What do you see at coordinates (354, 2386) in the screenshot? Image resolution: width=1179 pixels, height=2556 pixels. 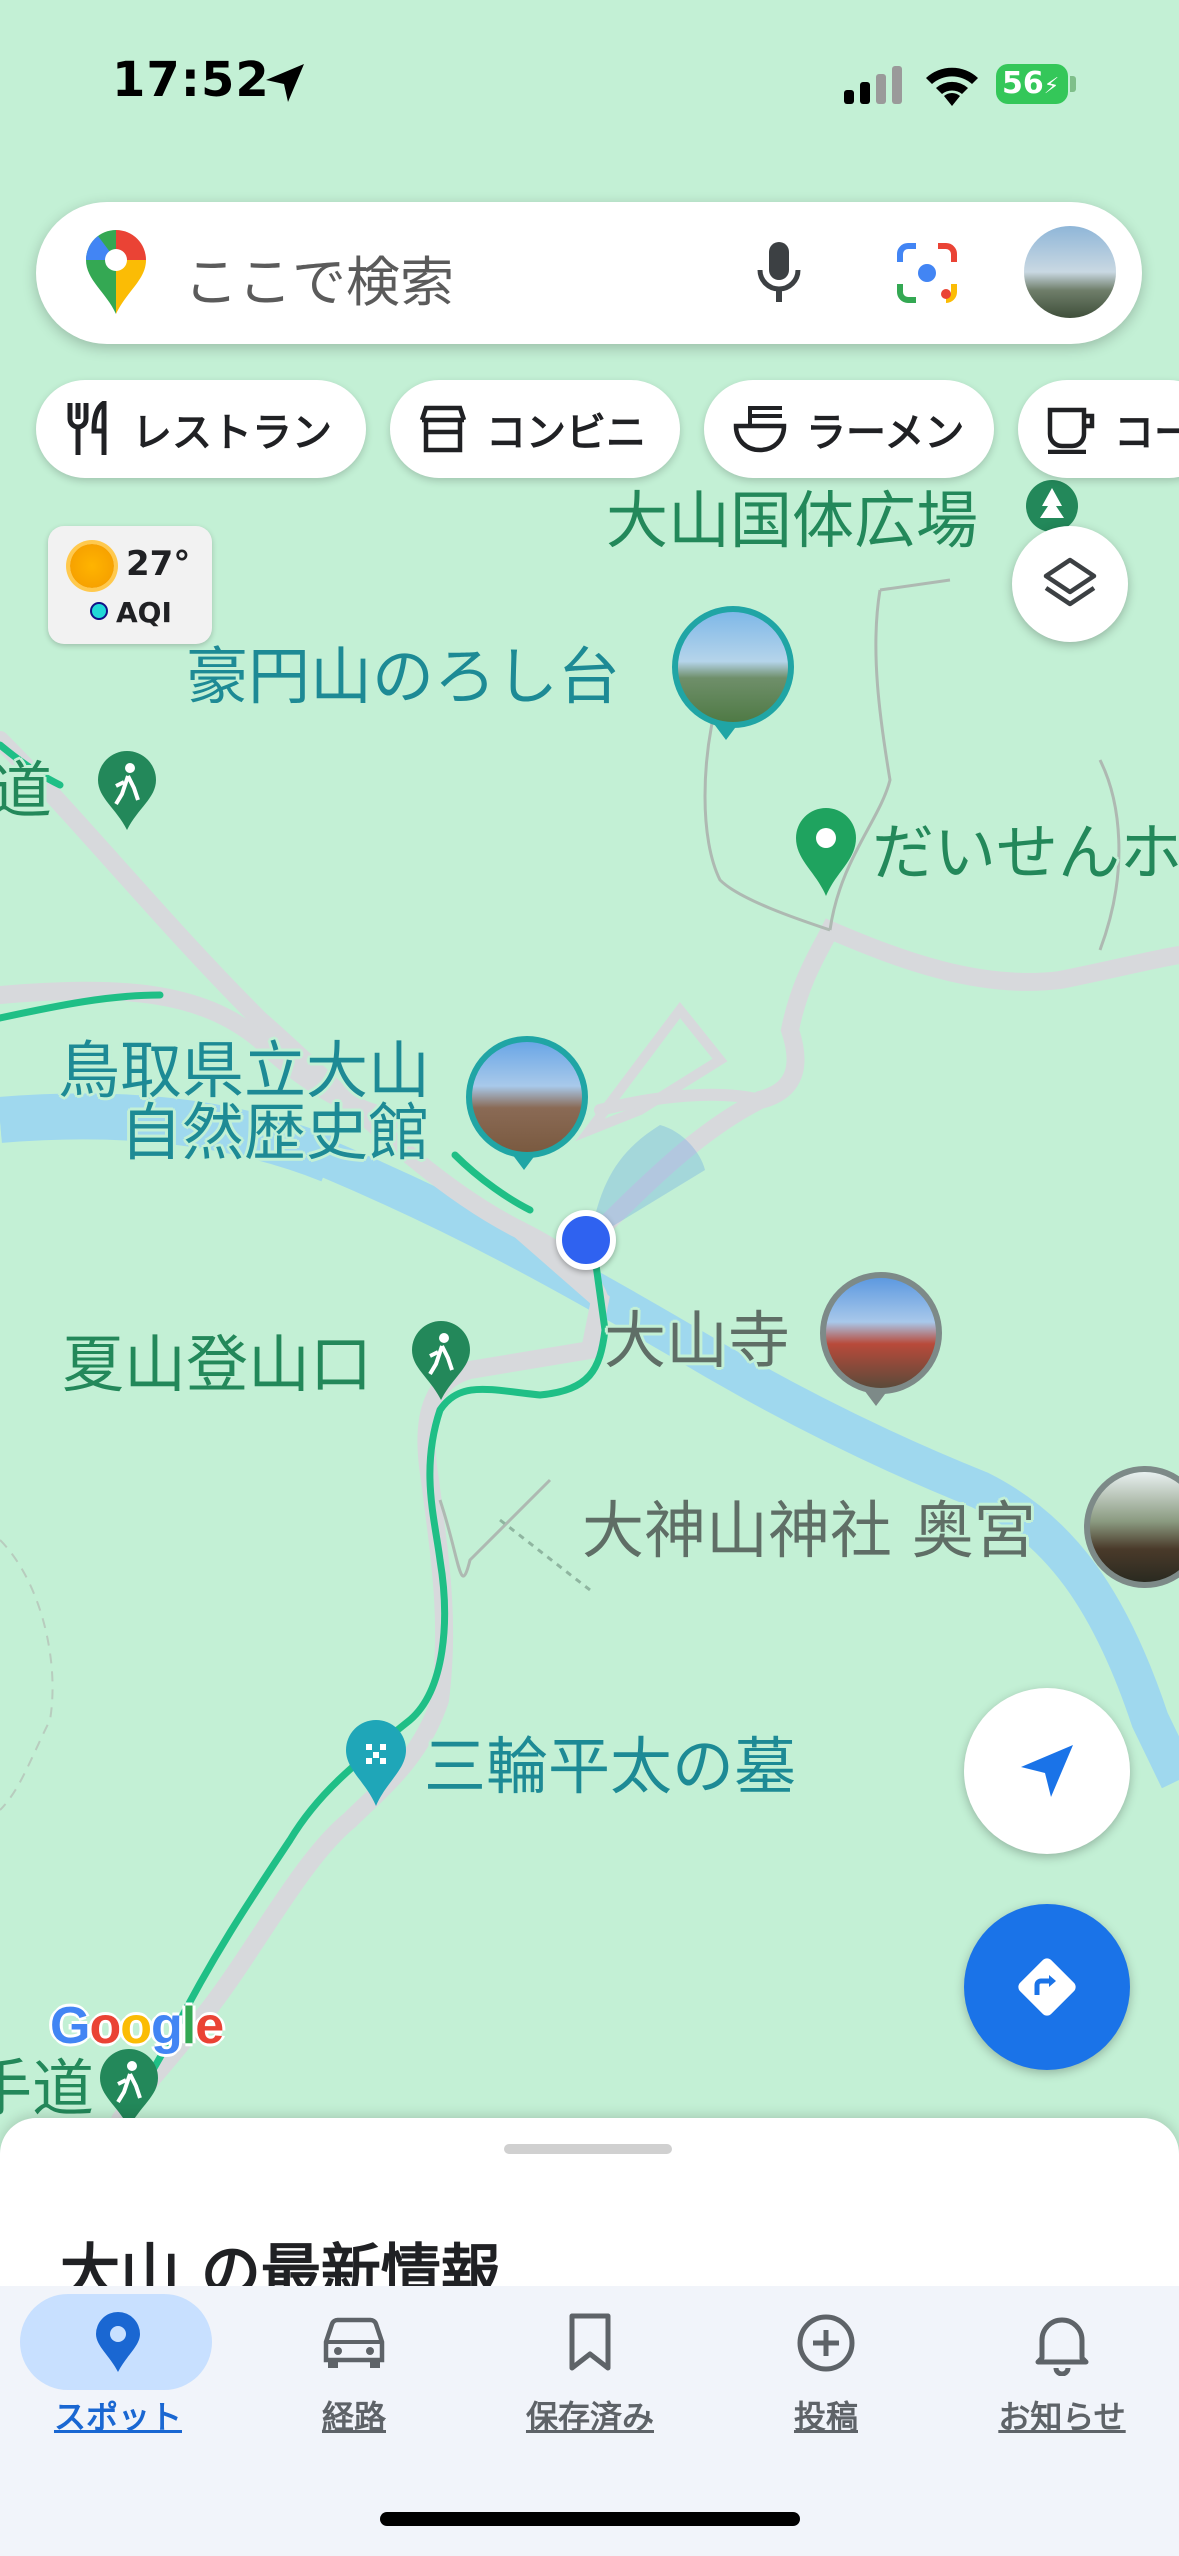 I see `tab-route: 経路` at bounding box center [354, 2386].